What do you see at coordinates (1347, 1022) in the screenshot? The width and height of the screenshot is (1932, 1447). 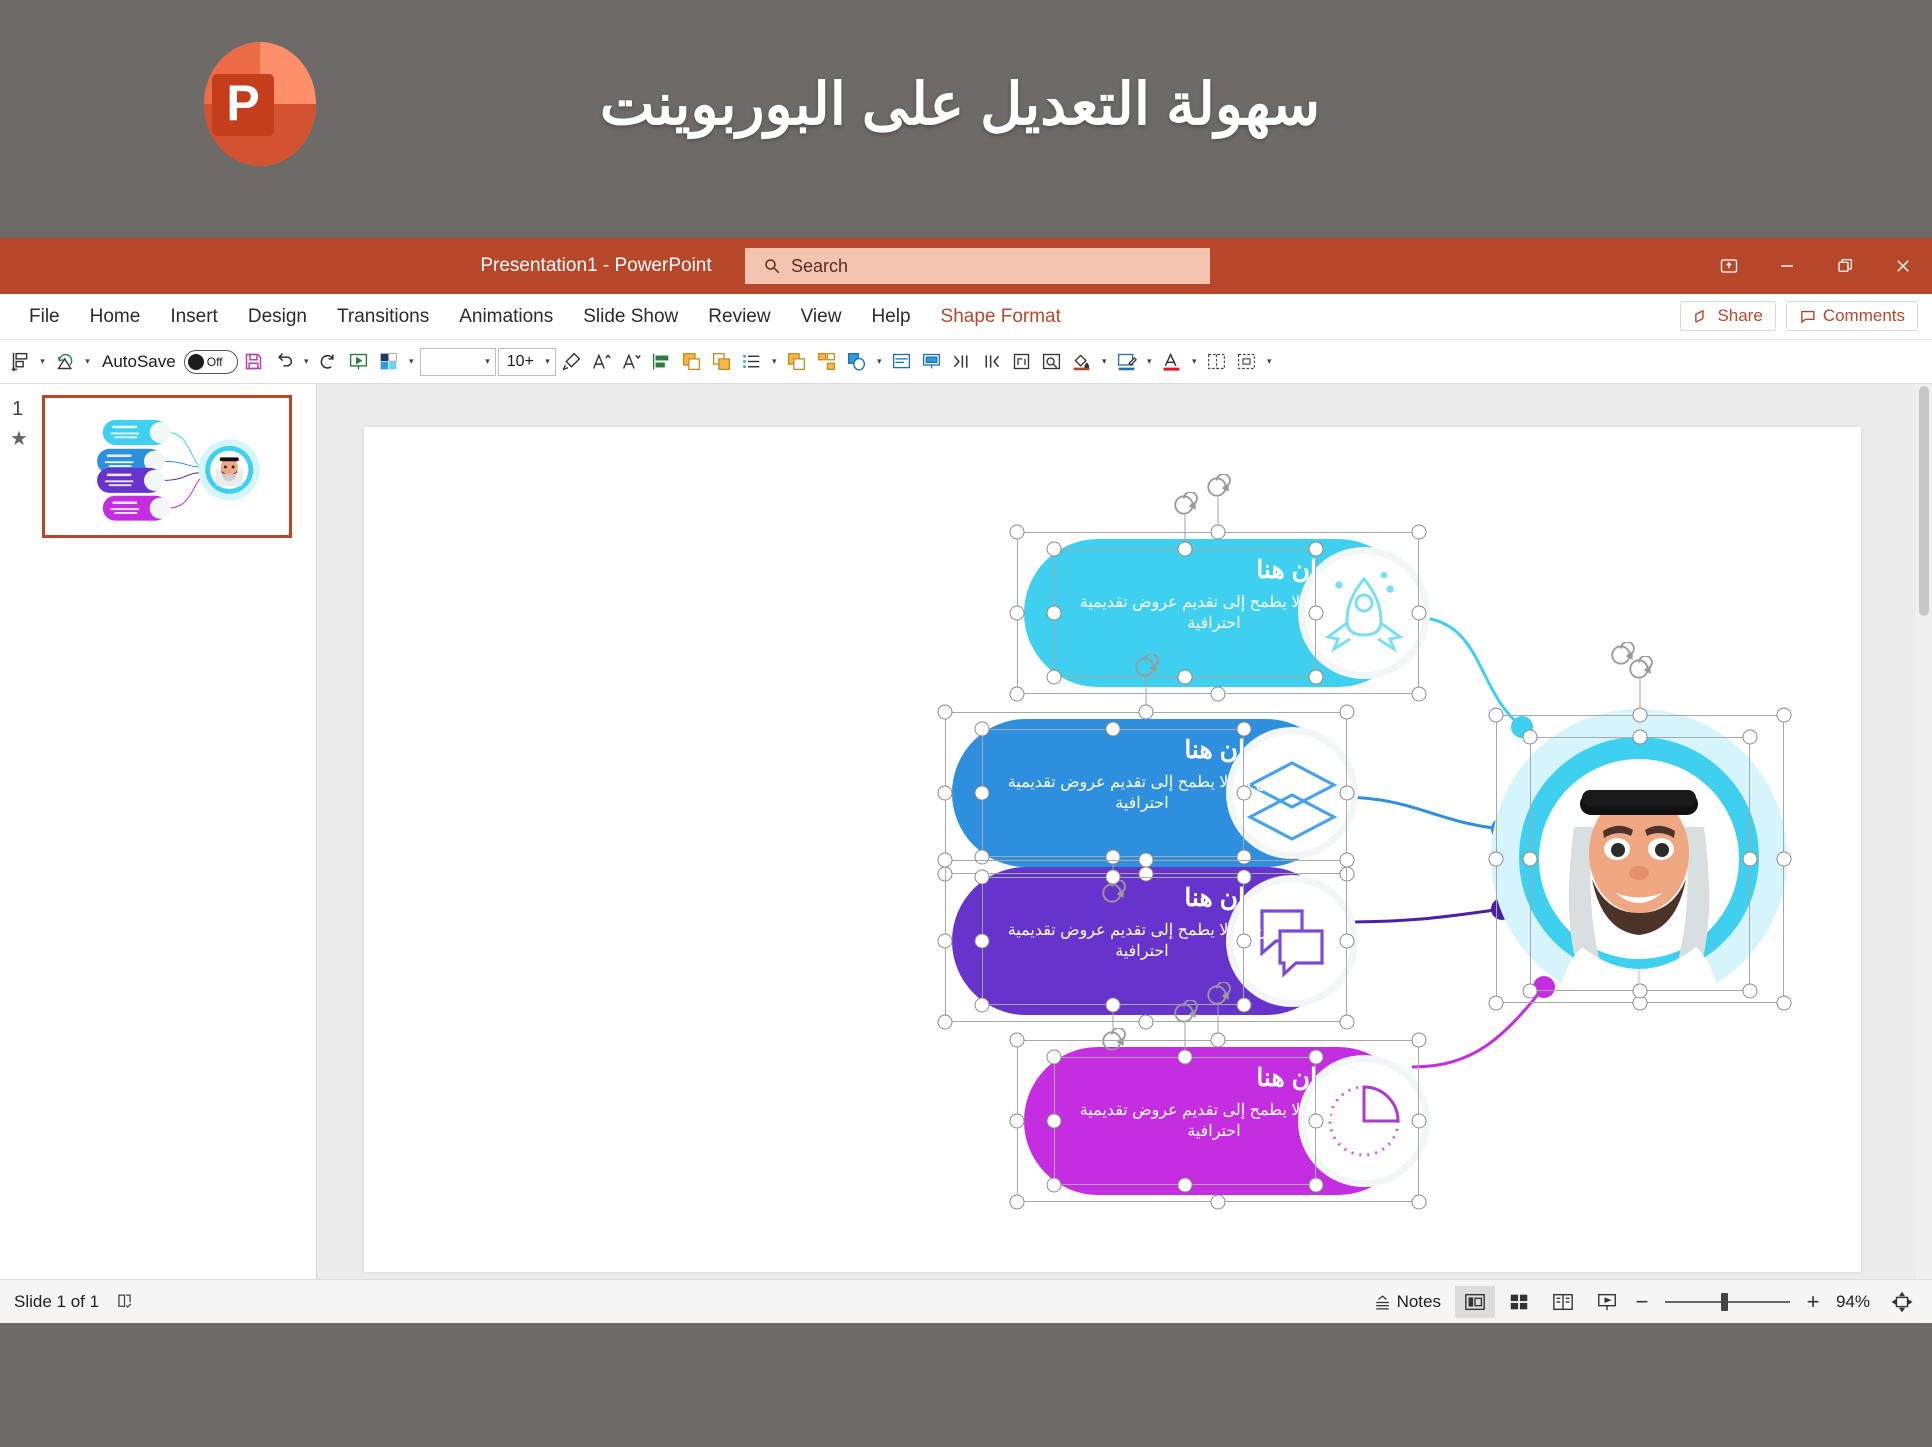 I see `handle-purple-br` at bounding box center [1347, 1022].